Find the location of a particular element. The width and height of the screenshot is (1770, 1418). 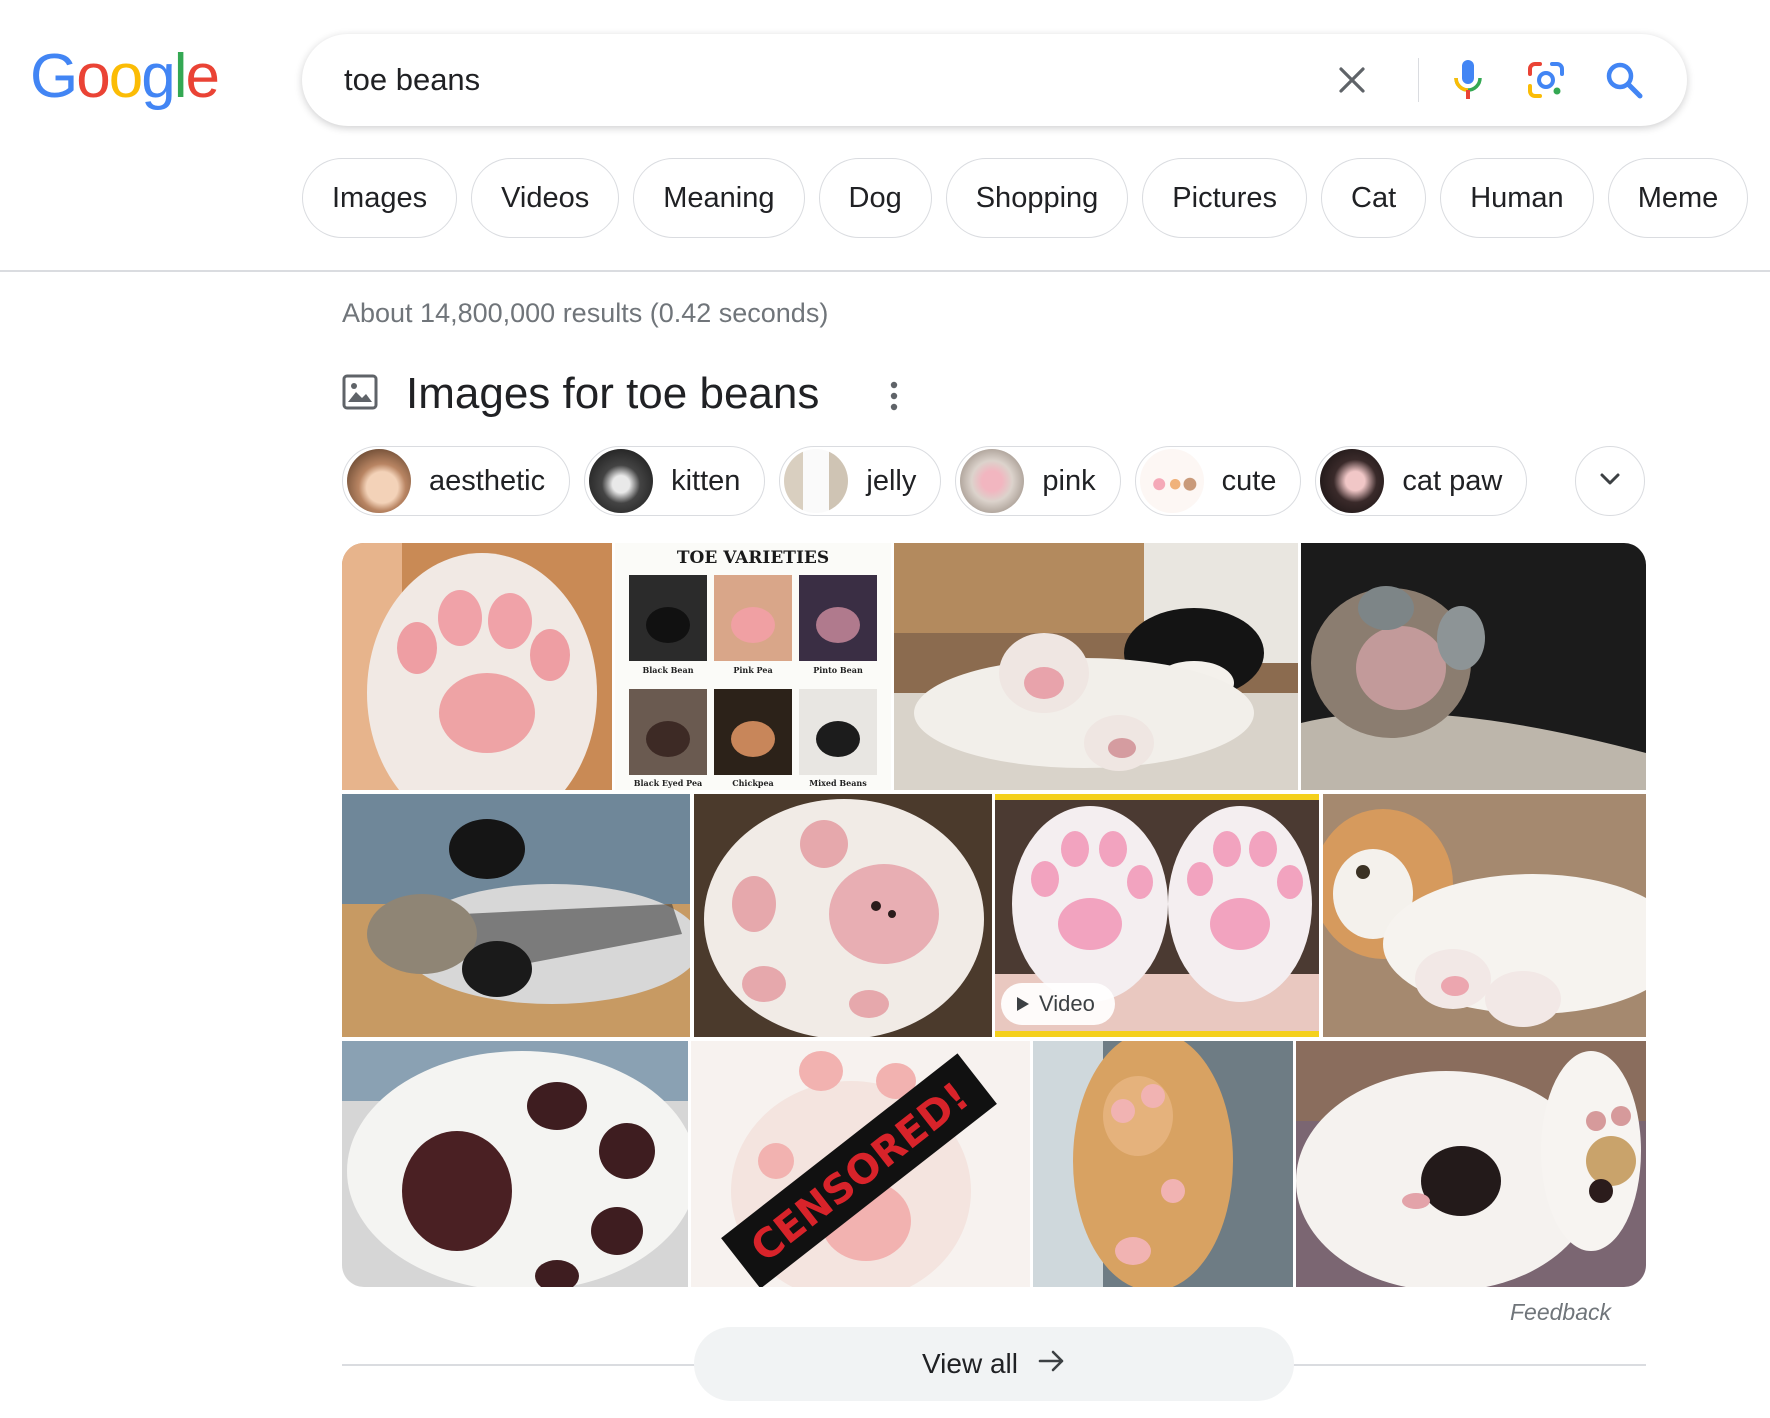

feedback-link: Feedback is located at coordinates (1560, 1312).